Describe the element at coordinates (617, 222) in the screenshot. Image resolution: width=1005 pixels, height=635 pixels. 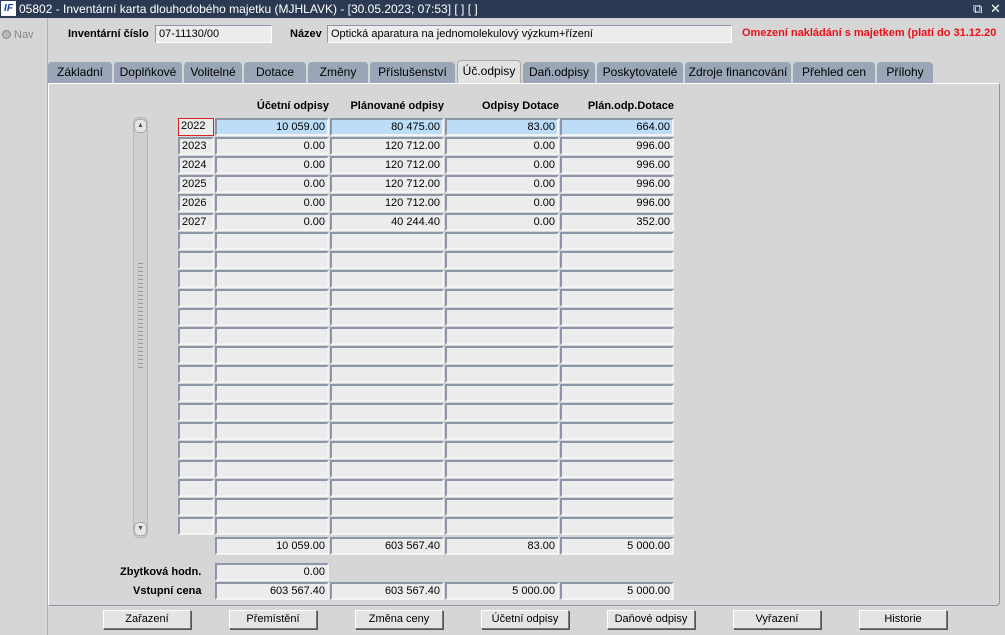
I see `value-cell: 352.00` at that location.